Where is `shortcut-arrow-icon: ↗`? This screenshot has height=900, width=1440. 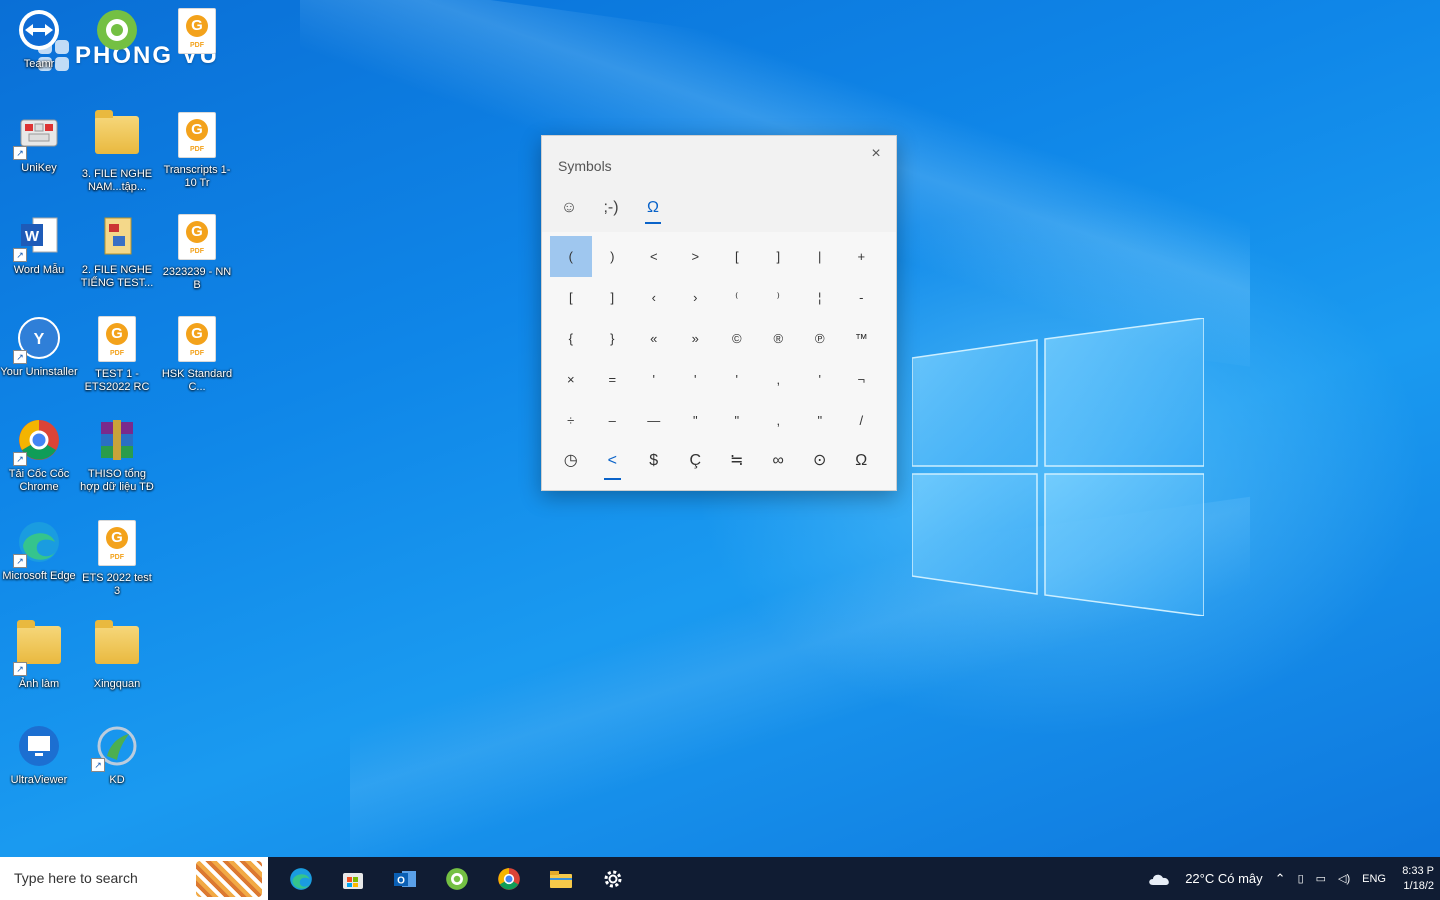
shortcut-arrow-icon: ↗ is located at coordinates (20, 561).